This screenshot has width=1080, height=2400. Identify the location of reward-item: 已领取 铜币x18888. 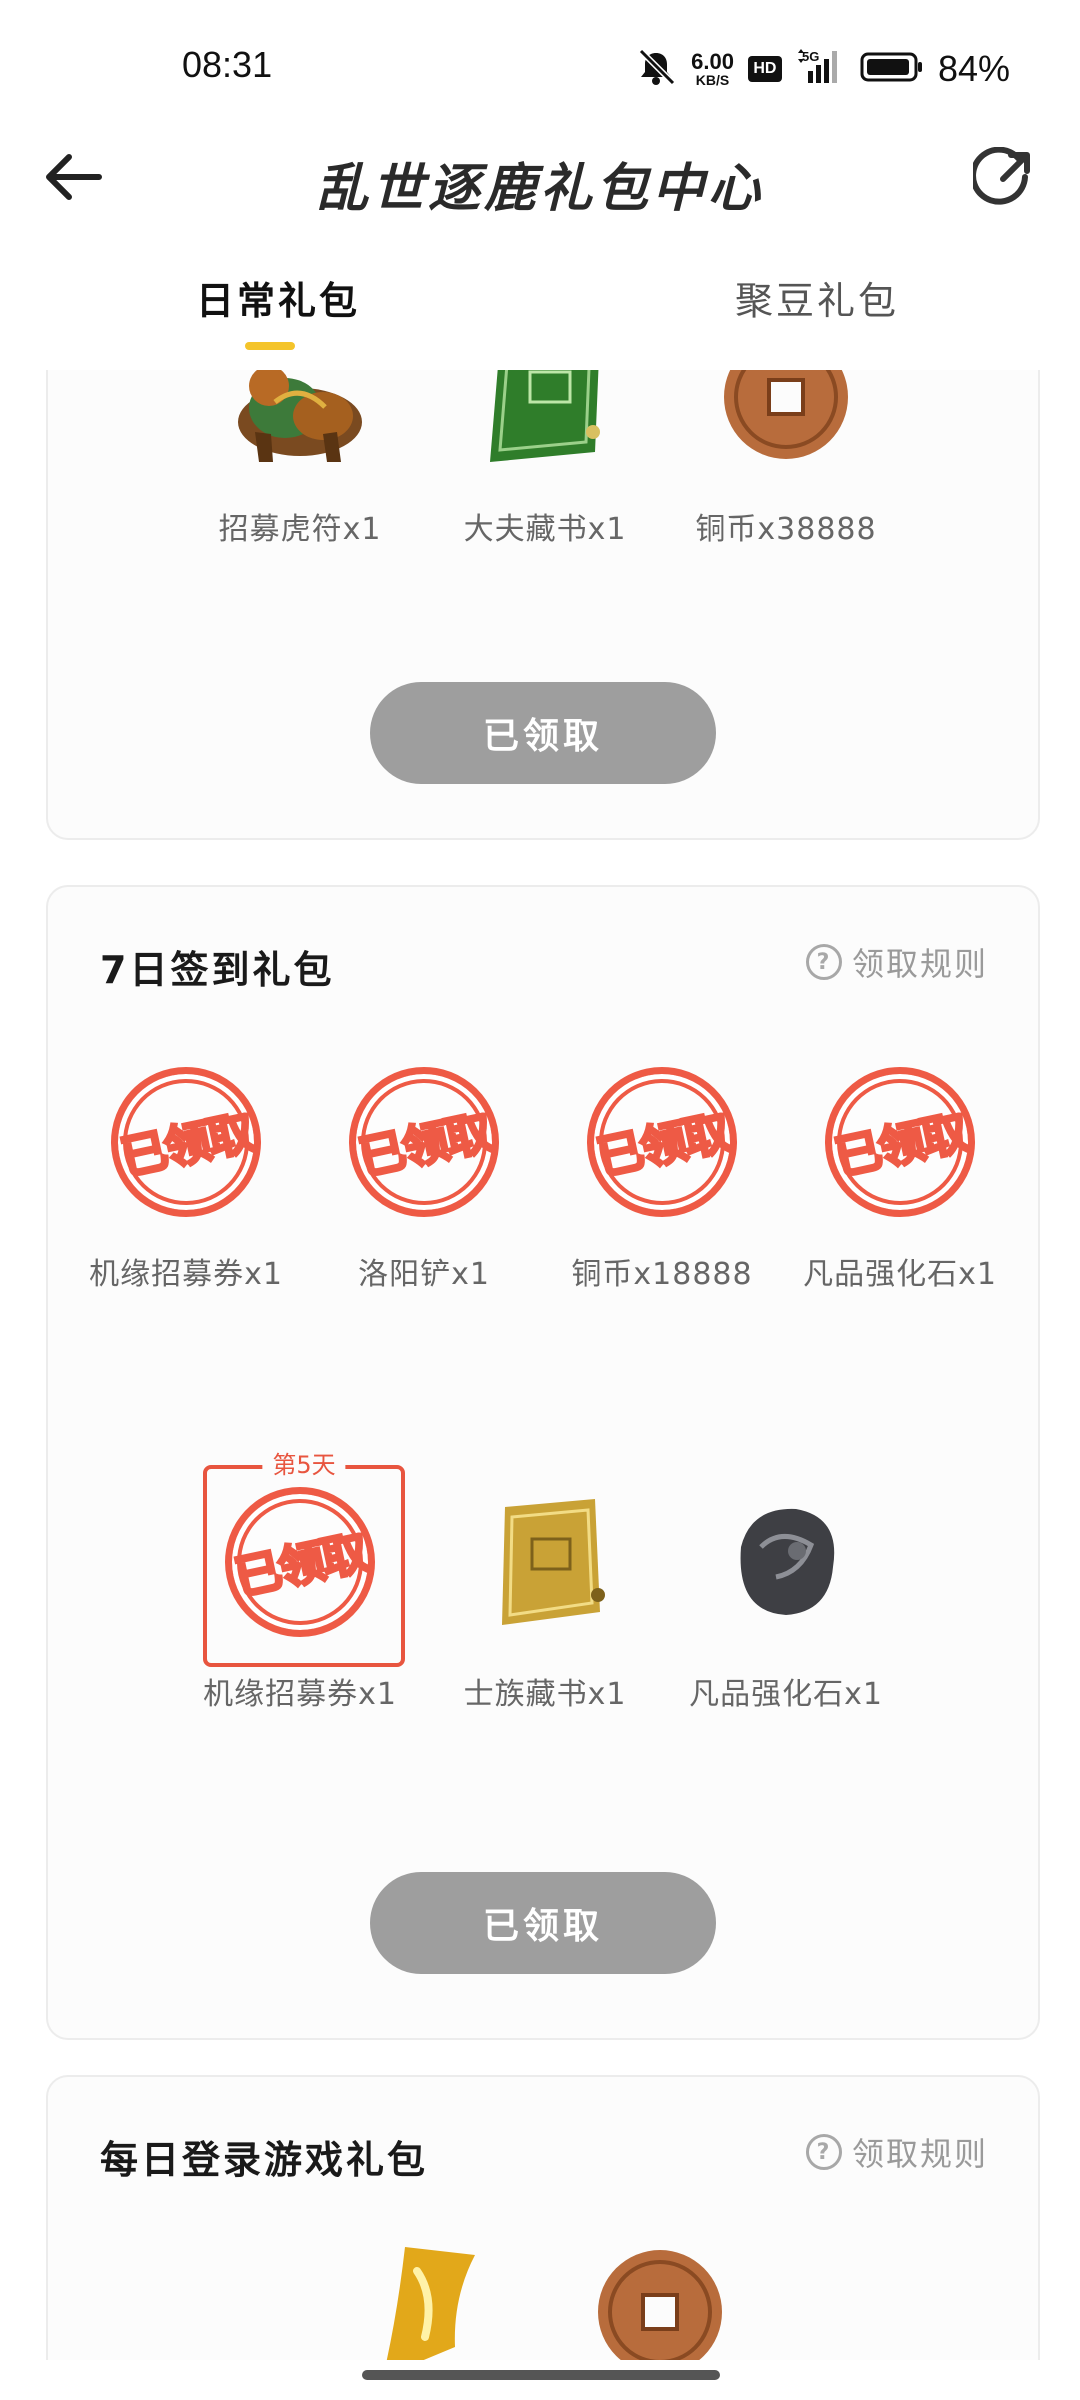
(662, 1173).